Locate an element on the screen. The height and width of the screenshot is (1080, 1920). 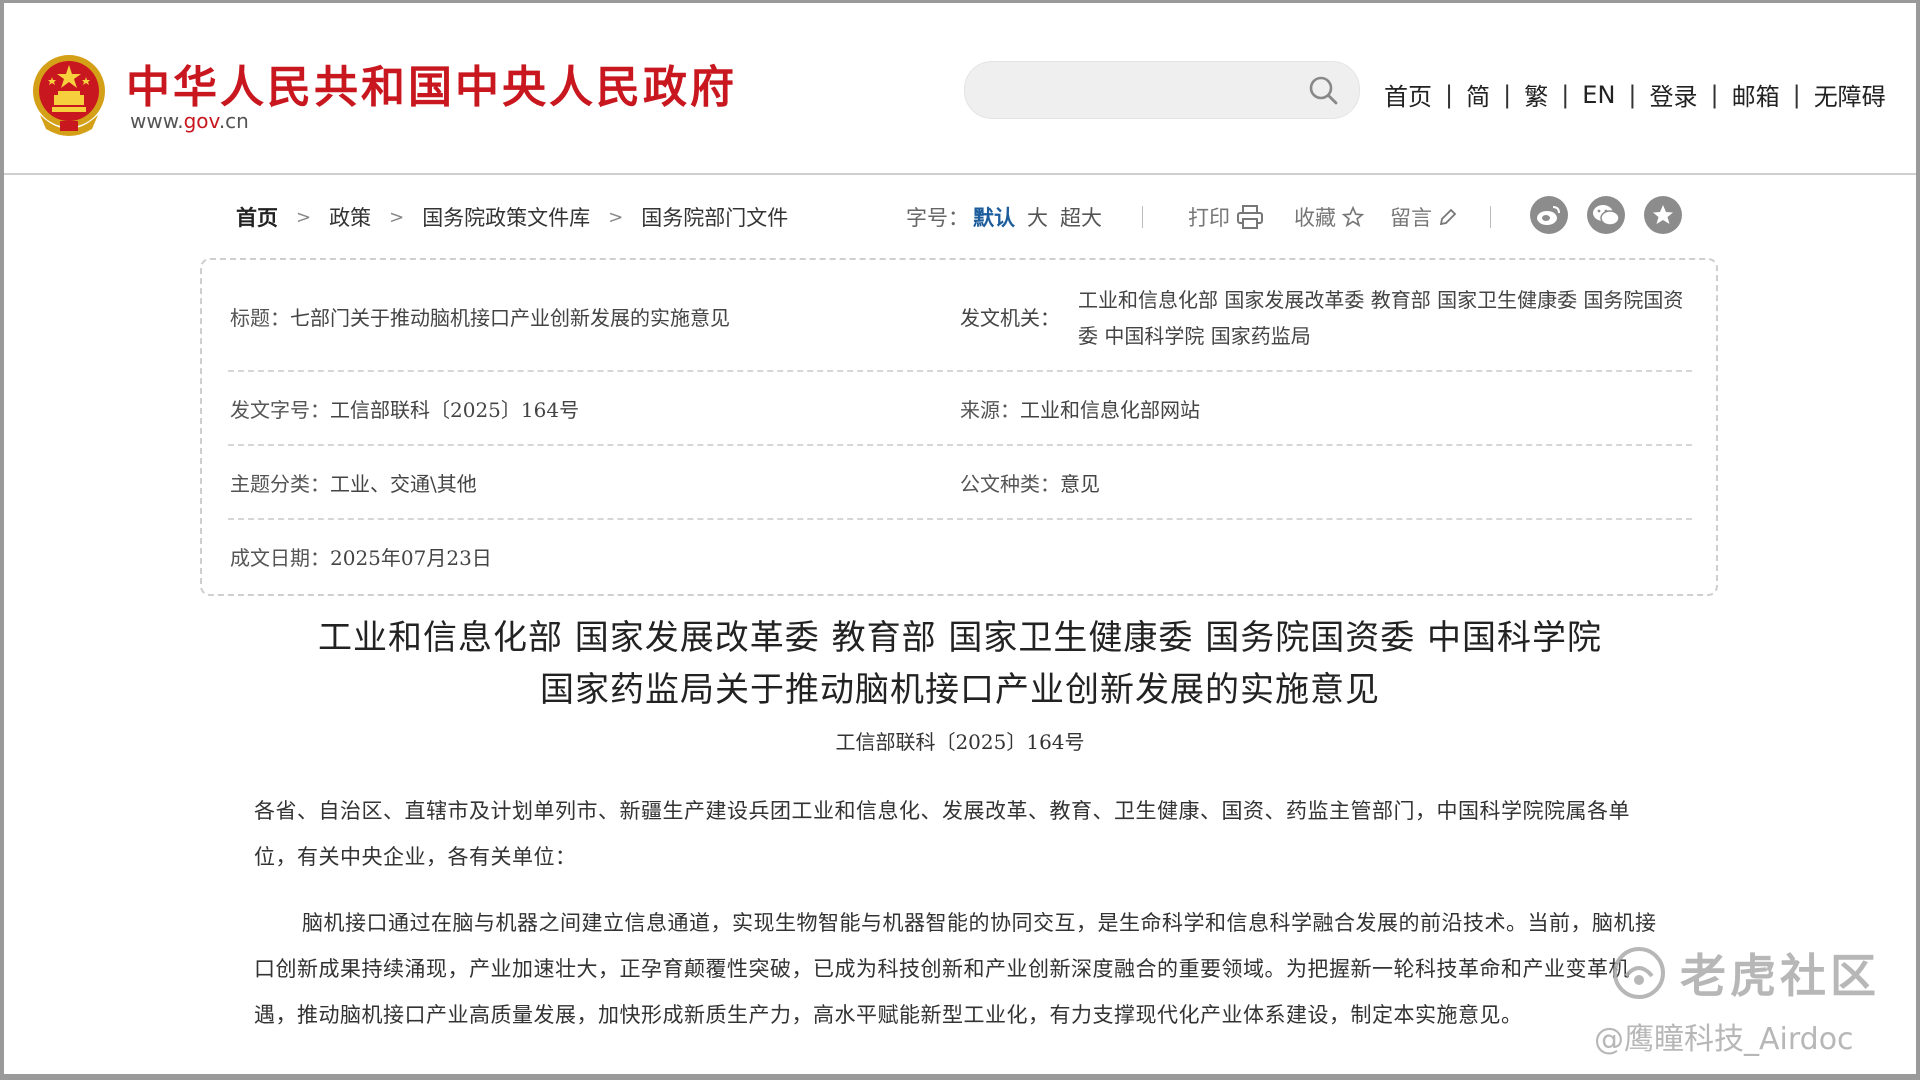
nav-english: EN is located at coordinates (1598, 95).